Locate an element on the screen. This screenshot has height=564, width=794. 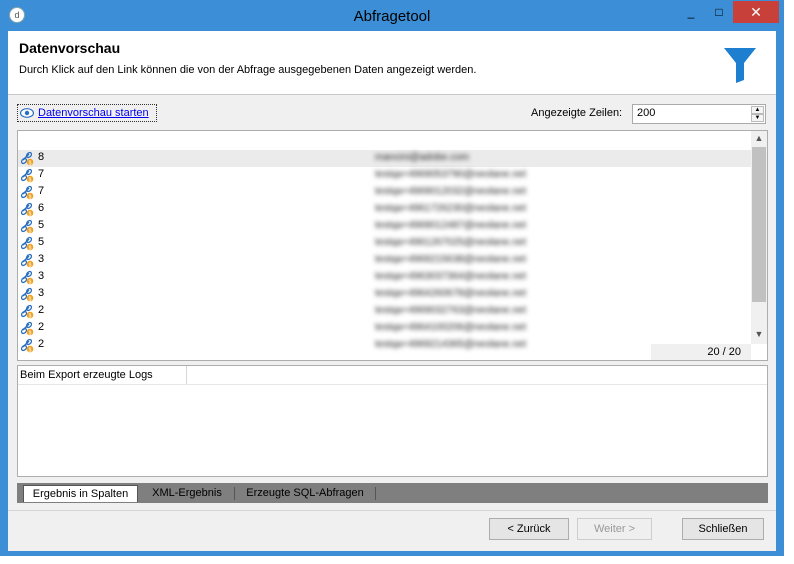
next-button: Weiter > is located at coordinates (614, 529).